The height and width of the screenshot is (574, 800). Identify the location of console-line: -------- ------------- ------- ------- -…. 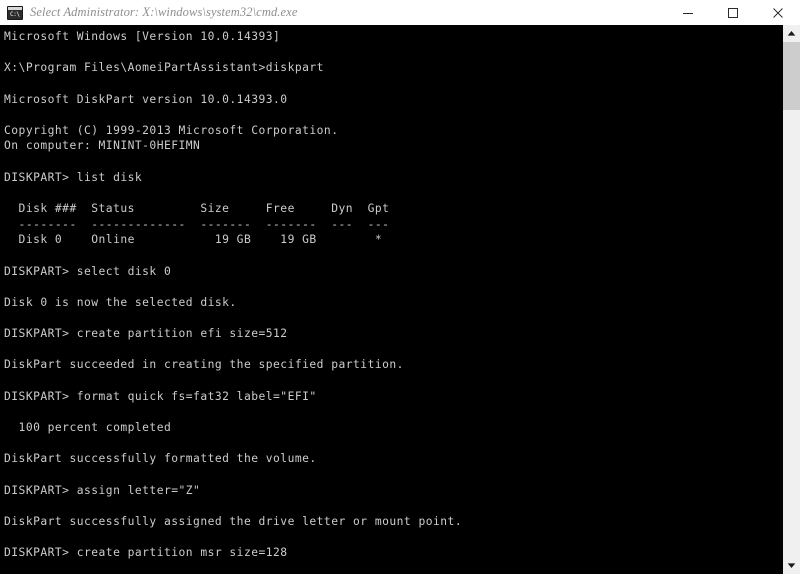
(197, 224).